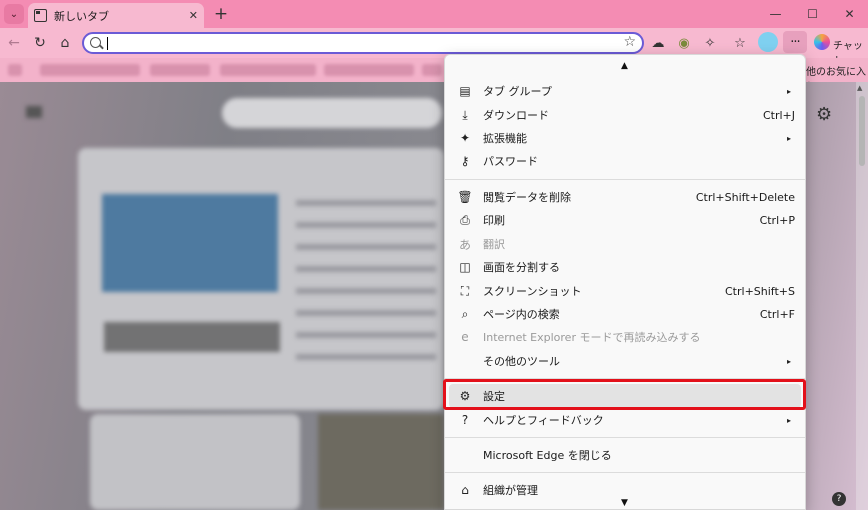 The height and width of the screenshot is (510, 868). I want to click on refresh-icon: ↻, so click(40, 43).